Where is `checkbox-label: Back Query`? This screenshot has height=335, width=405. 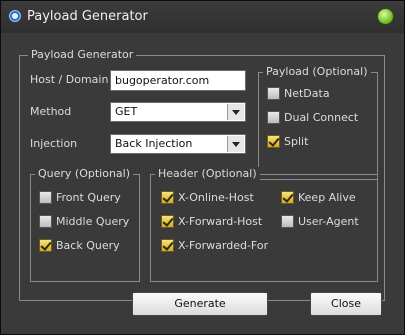 checkbox-label: Back Query is located at coordinates (88, 245).